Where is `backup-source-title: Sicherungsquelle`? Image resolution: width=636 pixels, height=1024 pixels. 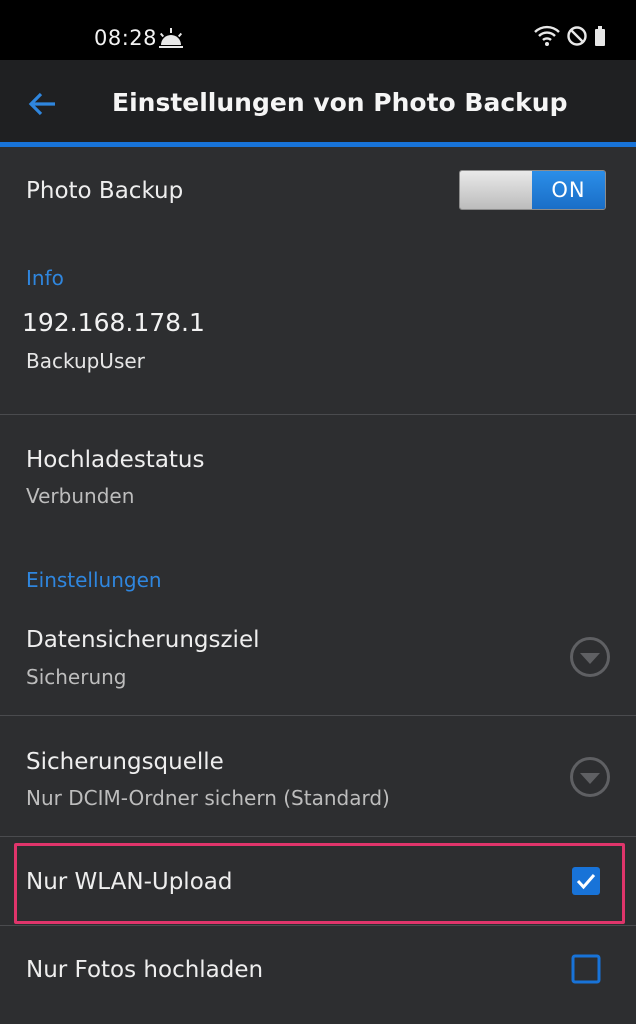
backup-source-title: Sicherungsquelle is located at coordinates (125, 762).